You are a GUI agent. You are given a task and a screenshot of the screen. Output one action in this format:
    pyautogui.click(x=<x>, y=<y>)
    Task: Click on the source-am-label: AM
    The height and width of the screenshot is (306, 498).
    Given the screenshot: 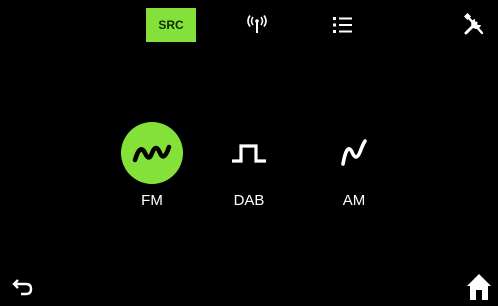 What is the action you would take?
    pyautogui.click(x=354, y=200)
    